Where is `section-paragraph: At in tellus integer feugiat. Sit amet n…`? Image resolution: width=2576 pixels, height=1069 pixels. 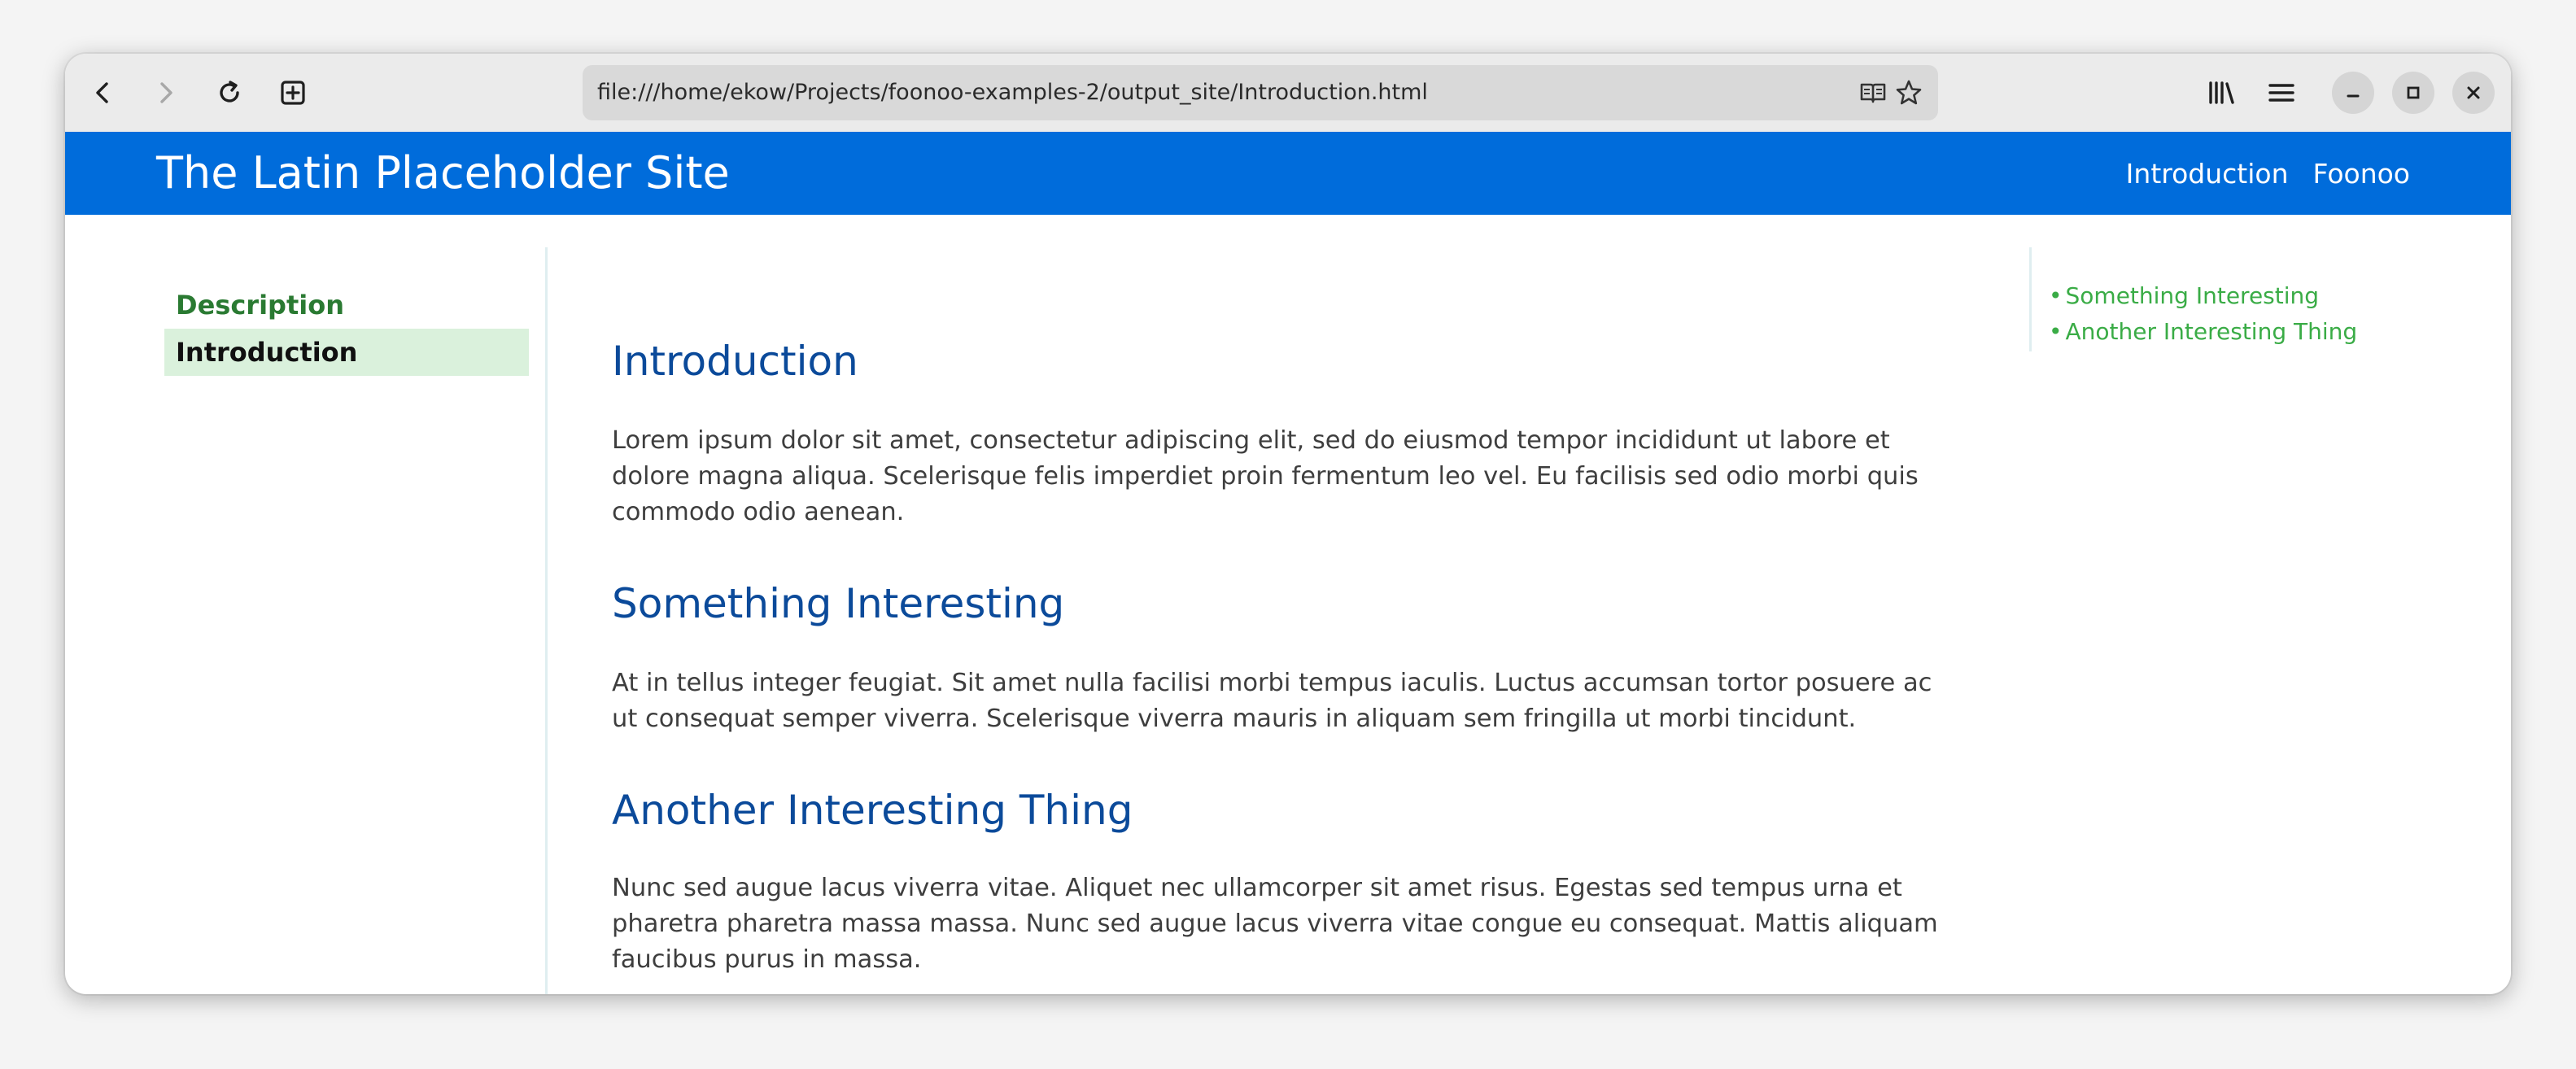
section-paragraph: At in tellus integer feugiat. Sit amet n… is located at coordinates (1272, 701).